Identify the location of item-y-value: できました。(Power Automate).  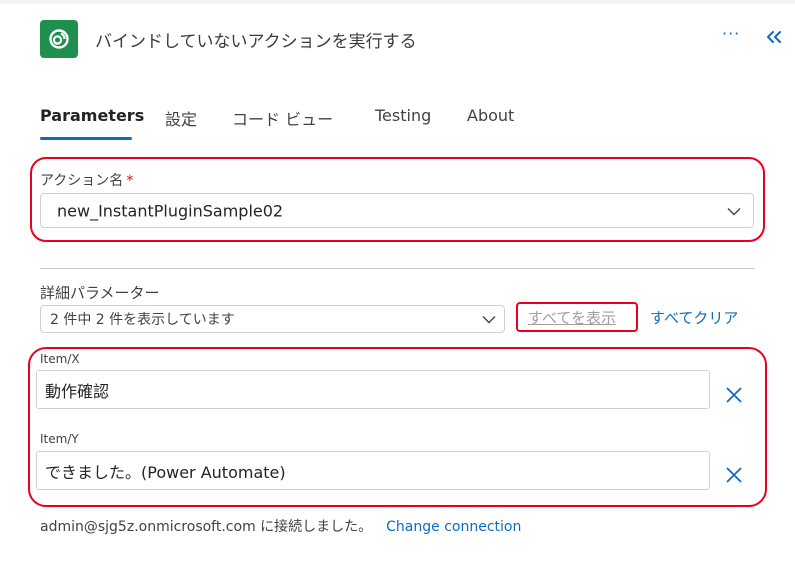
(165, 472).